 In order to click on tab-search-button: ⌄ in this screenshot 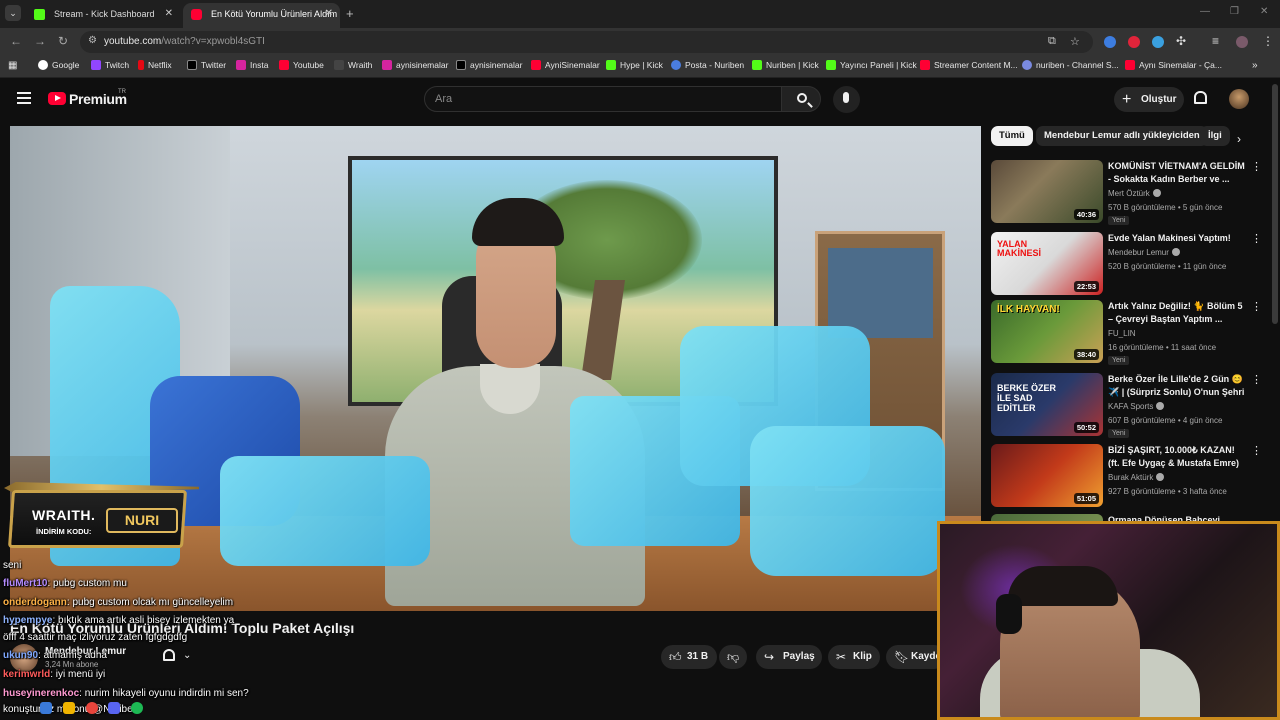, I will do `click(13, 13)`.